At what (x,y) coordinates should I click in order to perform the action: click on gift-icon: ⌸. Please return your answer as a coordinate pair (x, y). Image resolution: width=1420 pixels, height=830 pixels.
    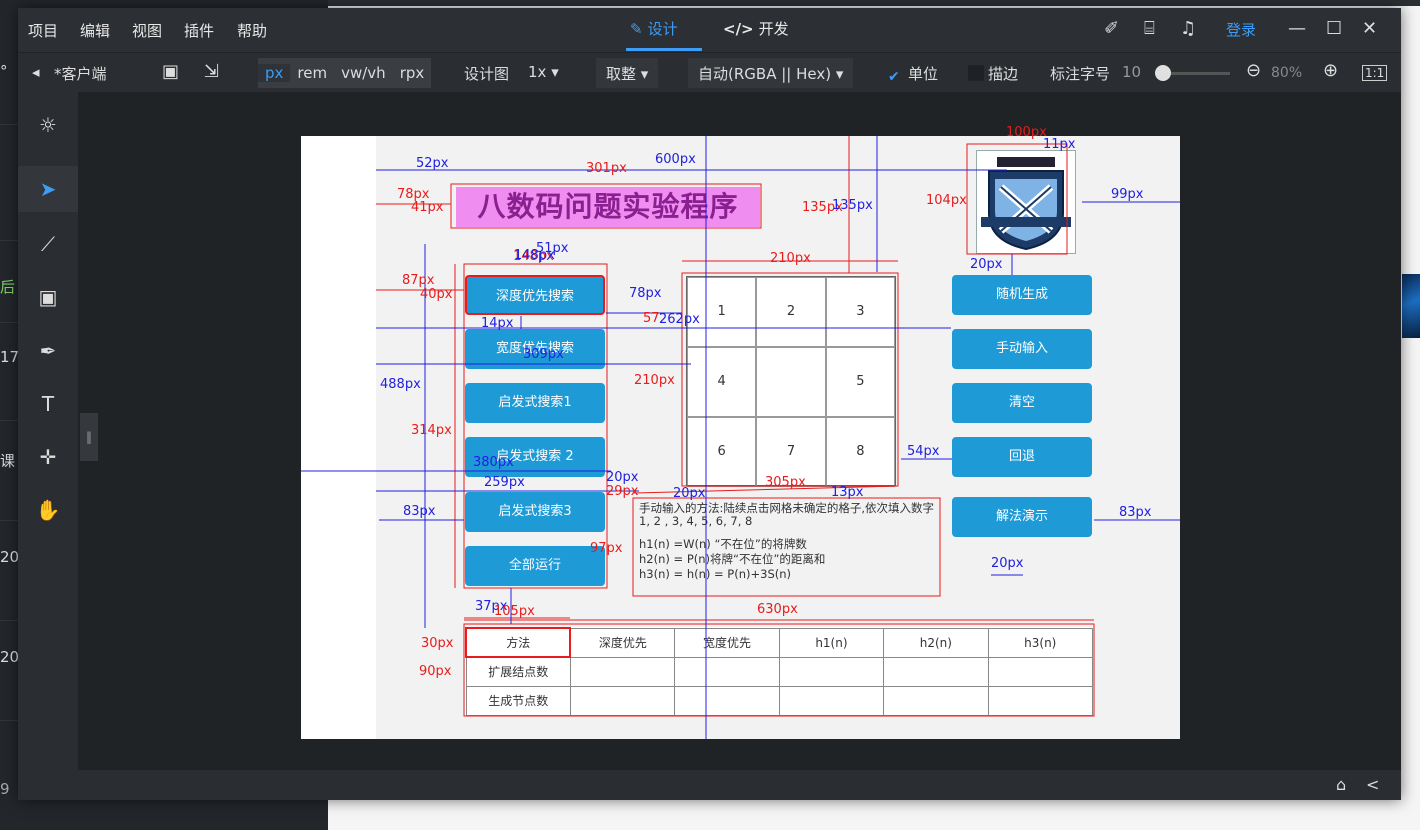
    Looking at the image, I should click on (1149, 28).